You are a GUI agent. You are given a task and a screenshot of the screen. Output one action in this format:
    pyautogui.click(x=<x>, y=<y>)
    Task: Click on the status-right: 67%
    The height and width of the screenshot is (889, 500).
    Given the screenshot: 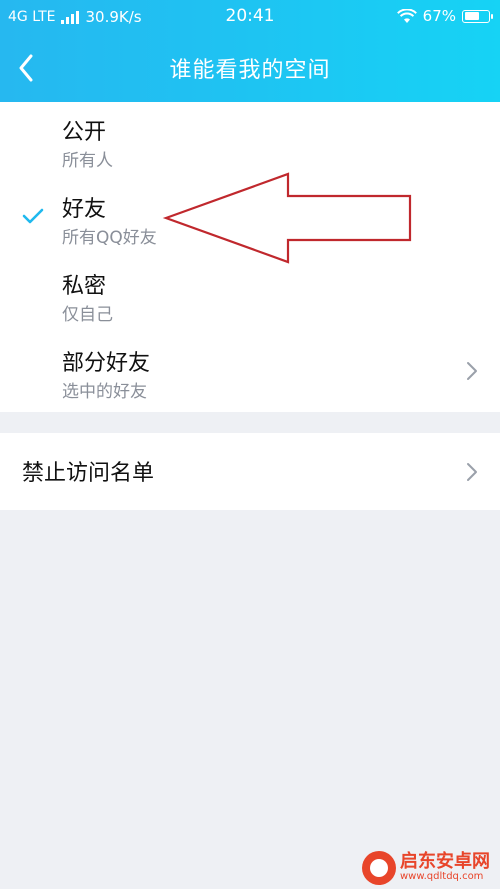 What is the action you would take?
    pyautogui.click(x=444, y=16)
    